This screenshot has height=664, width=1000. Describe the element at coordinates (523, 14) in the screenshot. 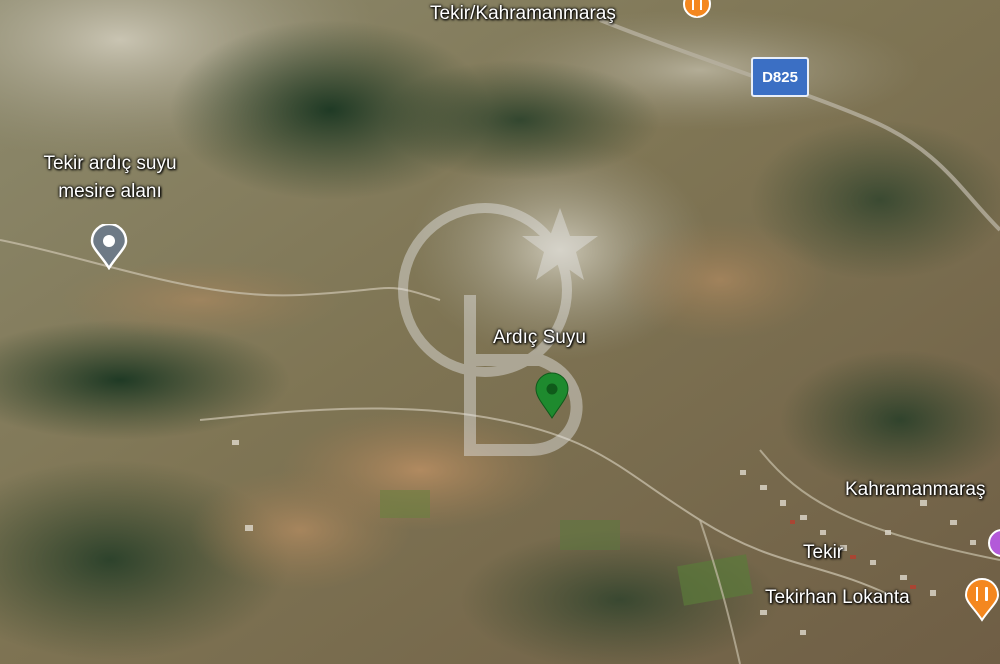

I see `place-label-tekir-kahramanmaras: Tekir/Kahramanmaraş` at that location.